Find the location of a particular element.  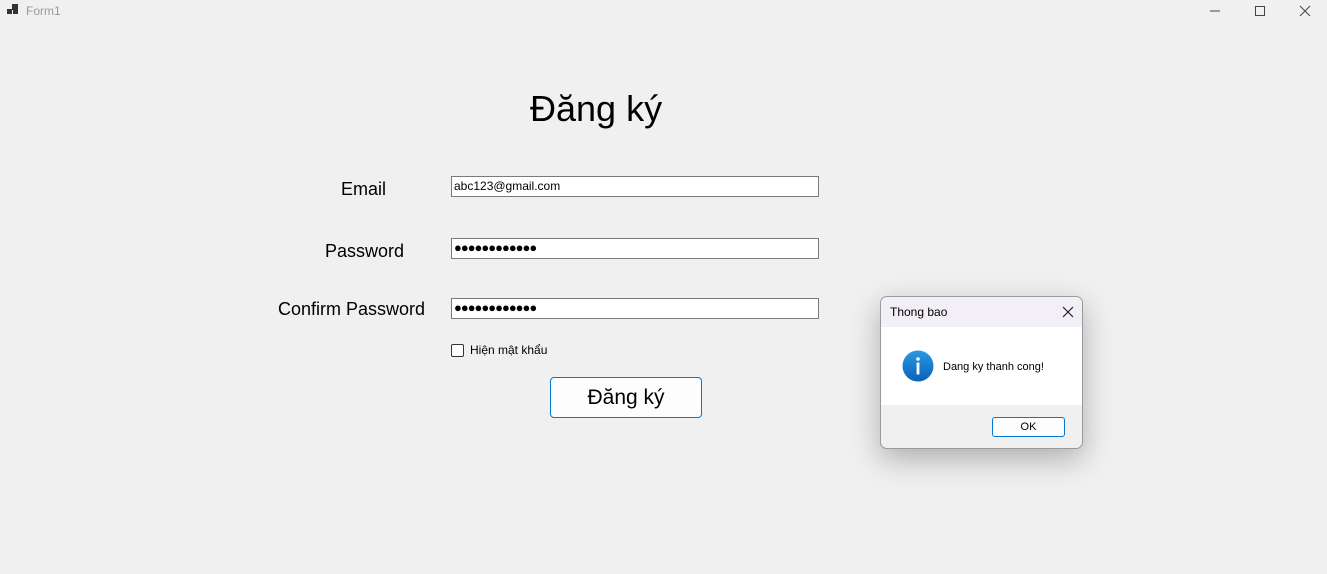

dialog-body: Dang ky thanh cong! is located at coordinates (981, 366).